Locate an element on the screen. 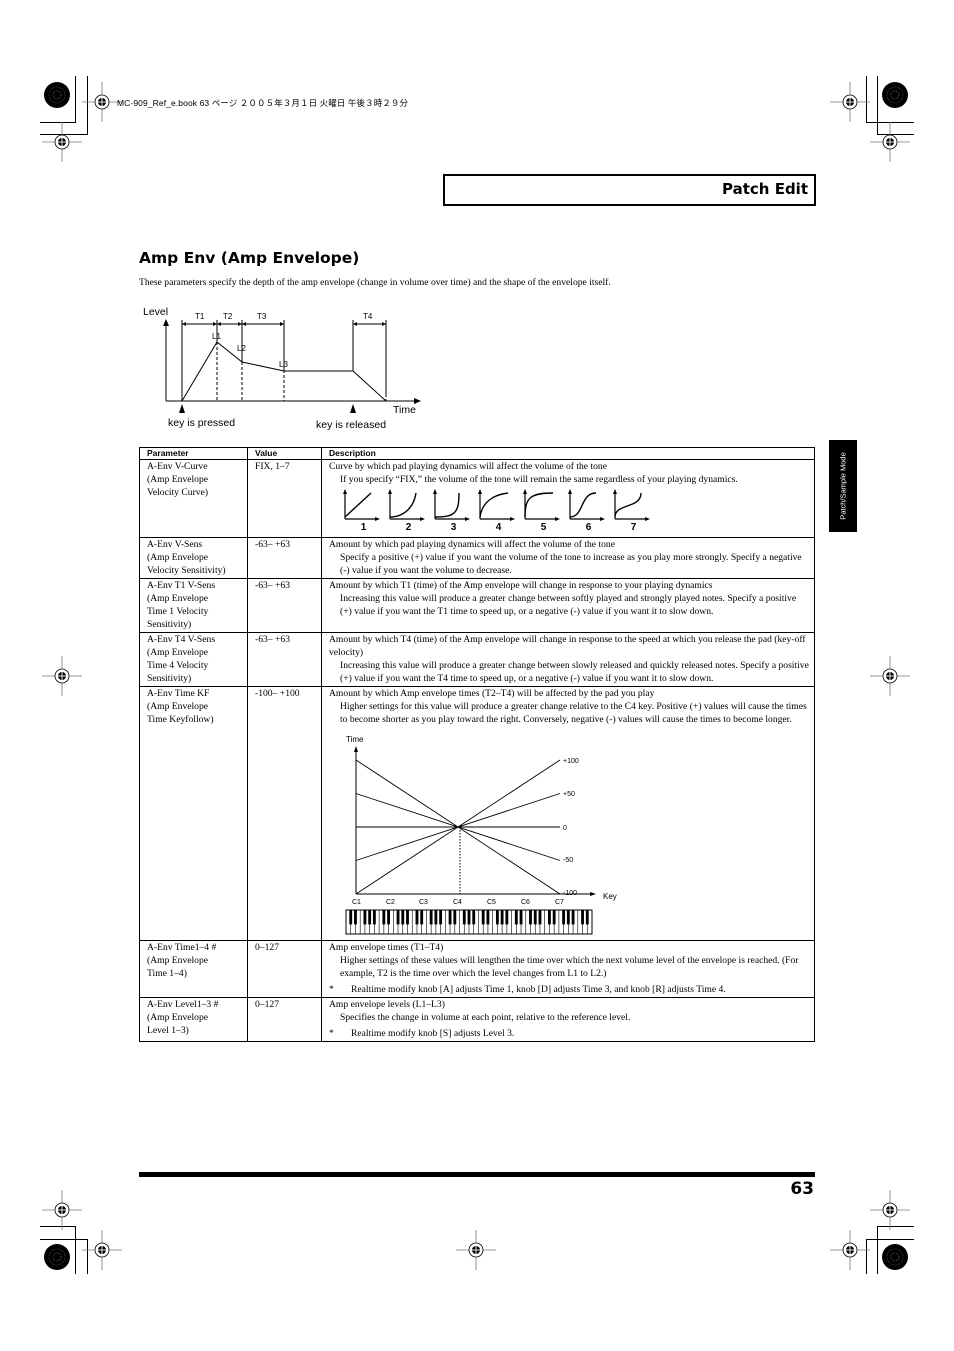  label-l2: L2 is located at coordinates (241, 348).